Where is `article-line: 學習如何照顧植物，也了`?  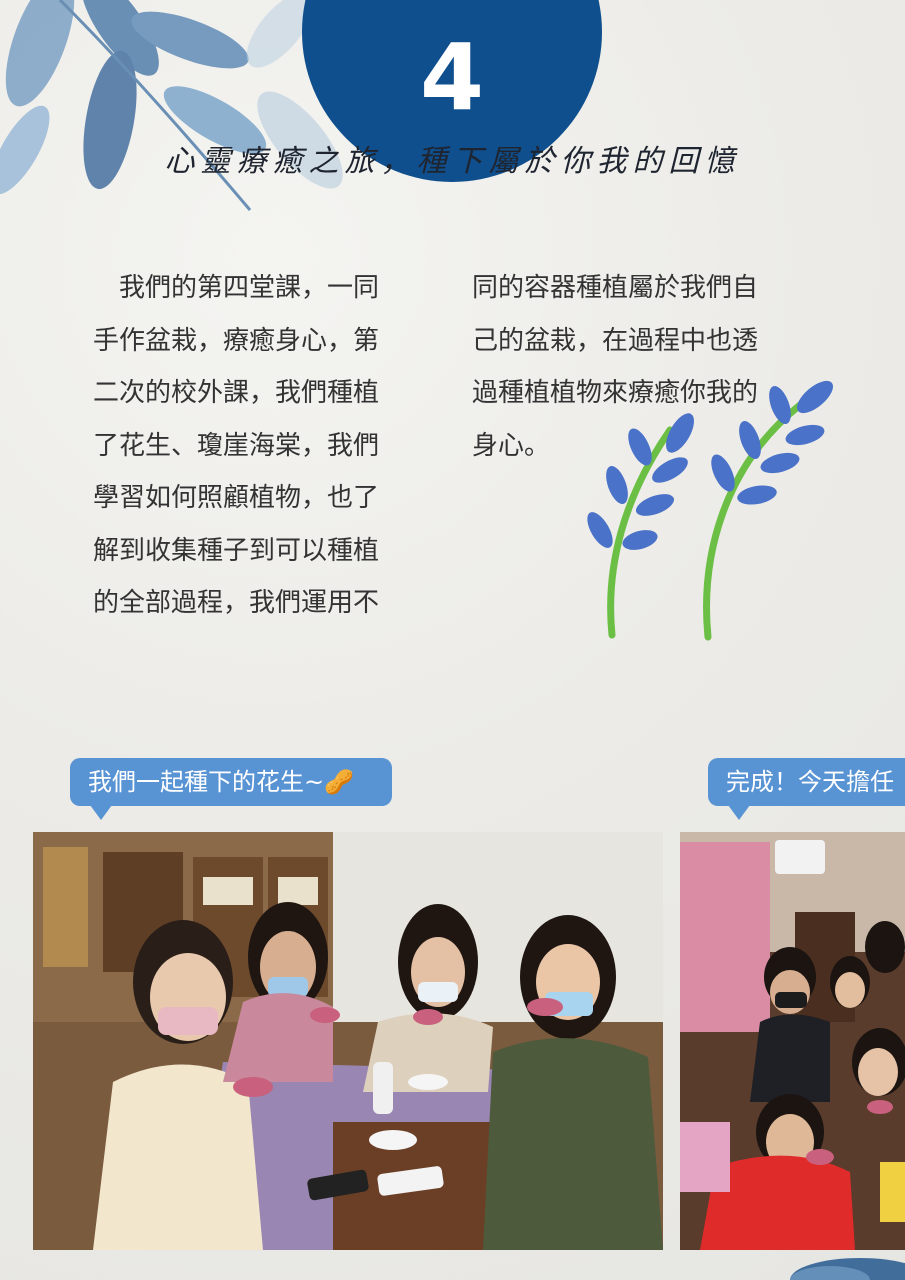
article-line: 學習如何照顧植物，也了 is located at coordinates (236, 498).